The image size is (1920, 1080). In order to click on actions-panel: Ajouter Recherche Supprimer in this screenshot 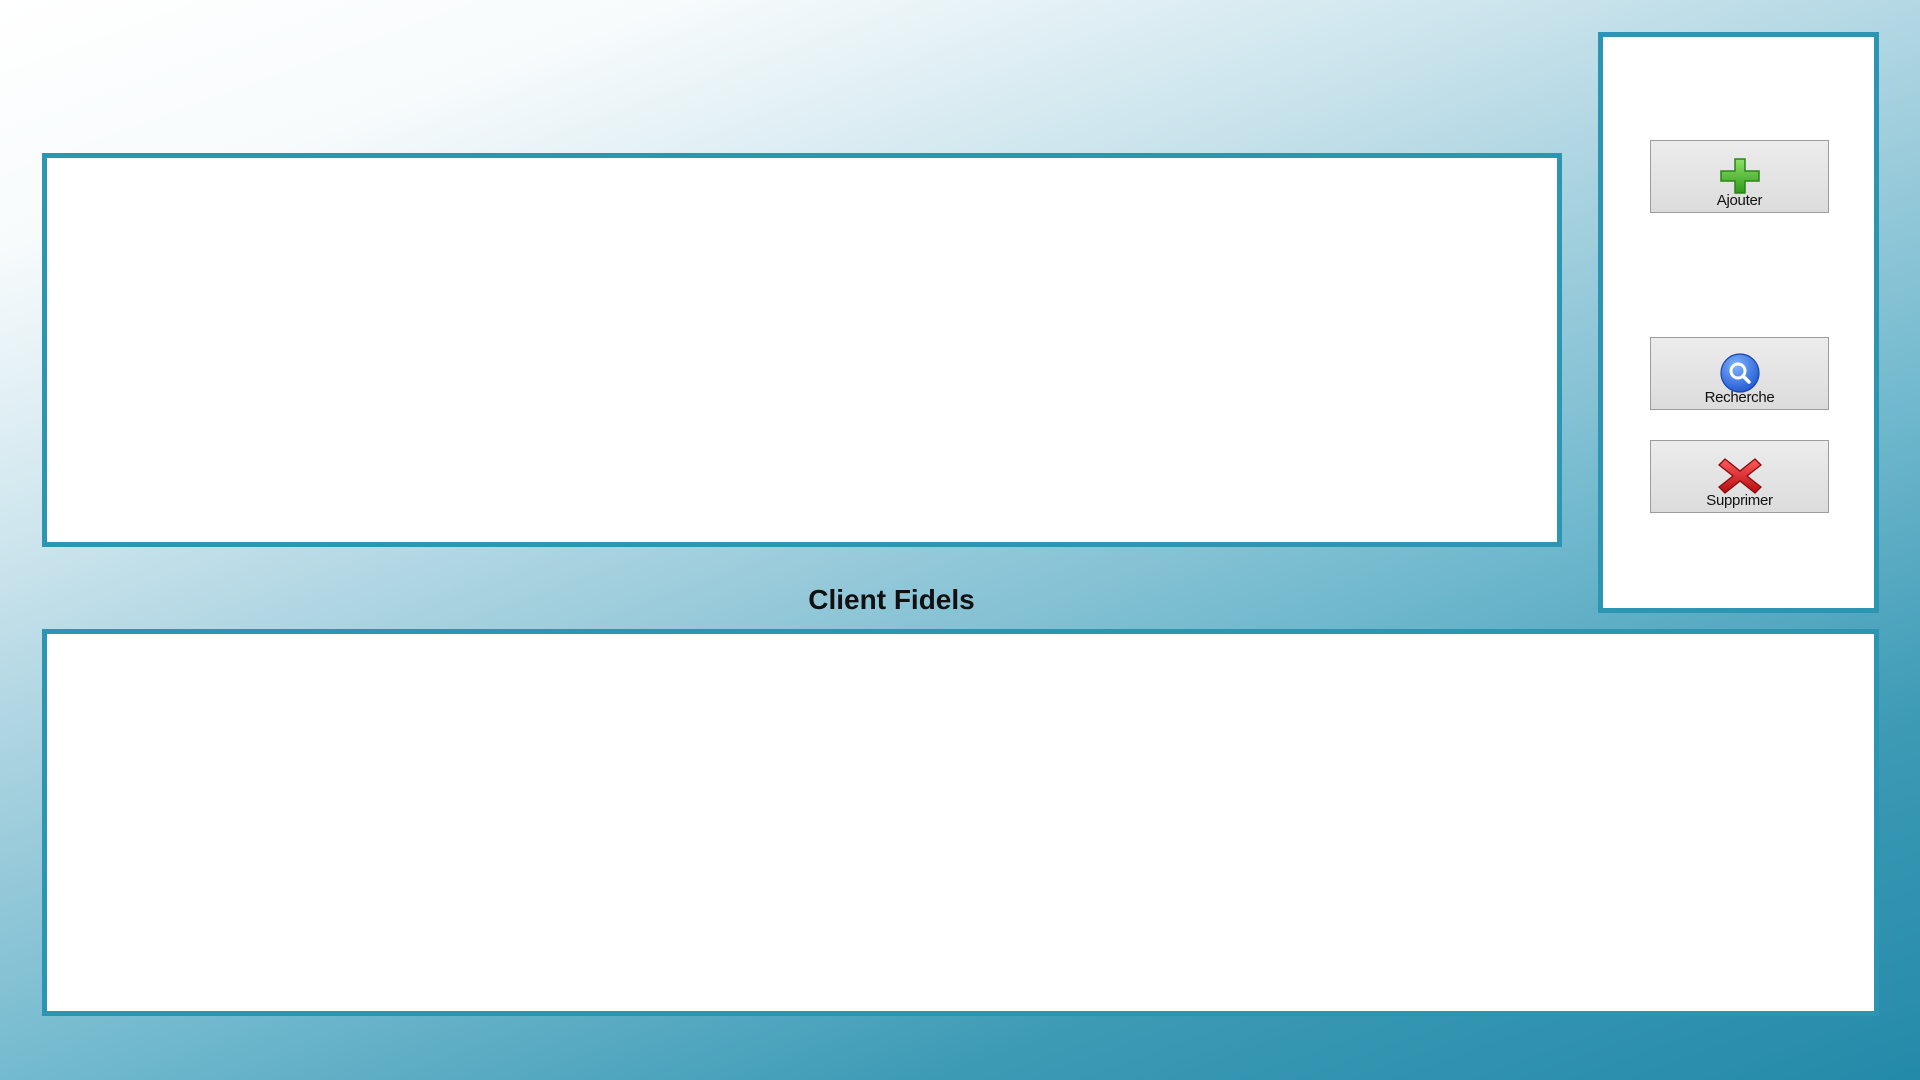, I will do `click(1738, 322)`.